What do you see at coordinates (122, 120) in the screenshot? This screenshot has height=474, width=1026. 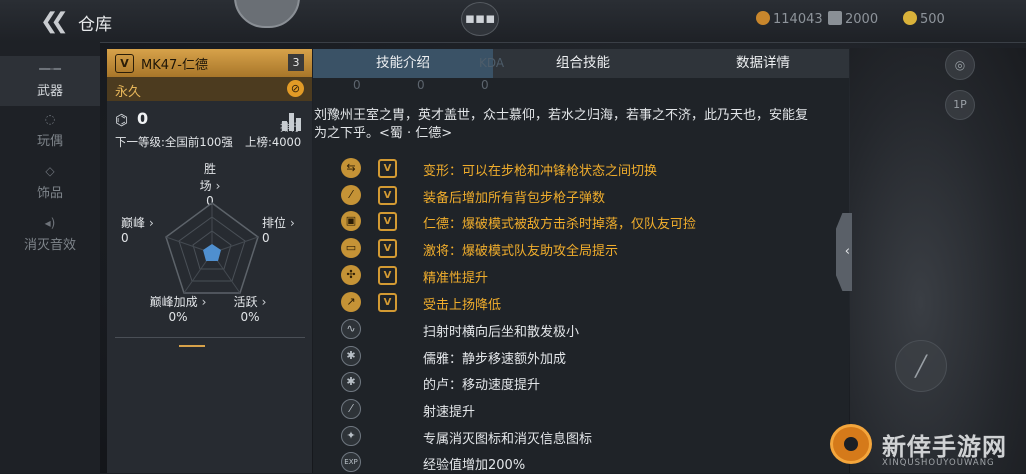 I see `kill-count-icon: ⌬` at bounding box center [122, 120].